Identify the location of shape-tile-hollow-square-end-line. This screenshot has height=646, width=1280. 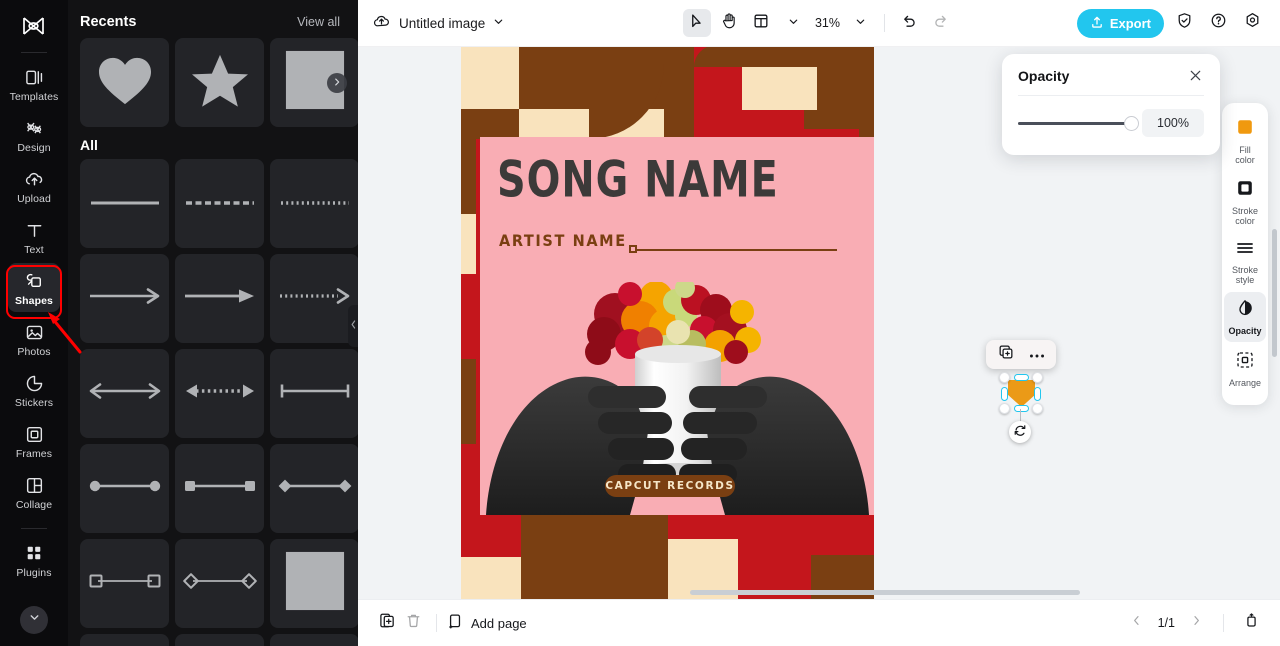
(124, 583).